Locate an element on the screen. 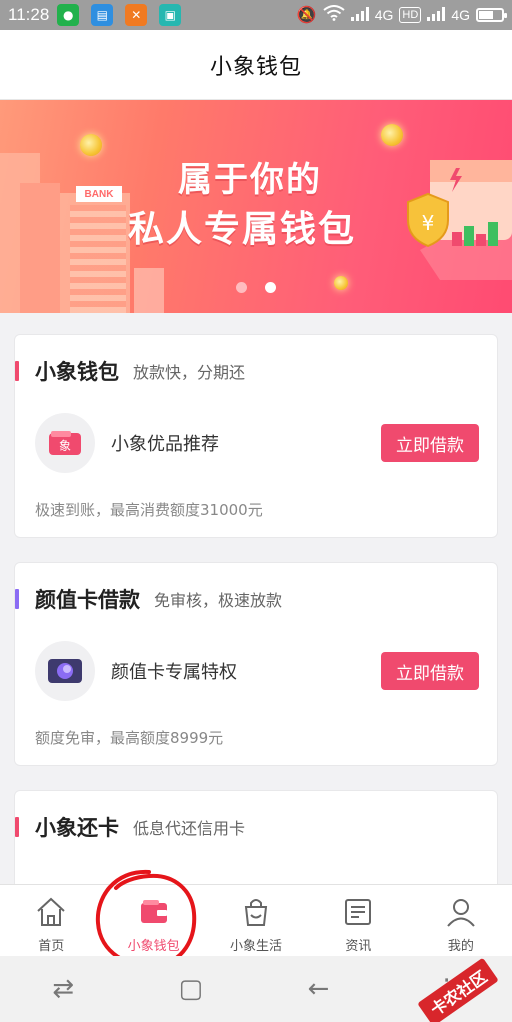 The width and height of the screenshot is (512, 1022). product-row: 颜值卡专属特权 立即借款 is located at coordinates (257, 671).